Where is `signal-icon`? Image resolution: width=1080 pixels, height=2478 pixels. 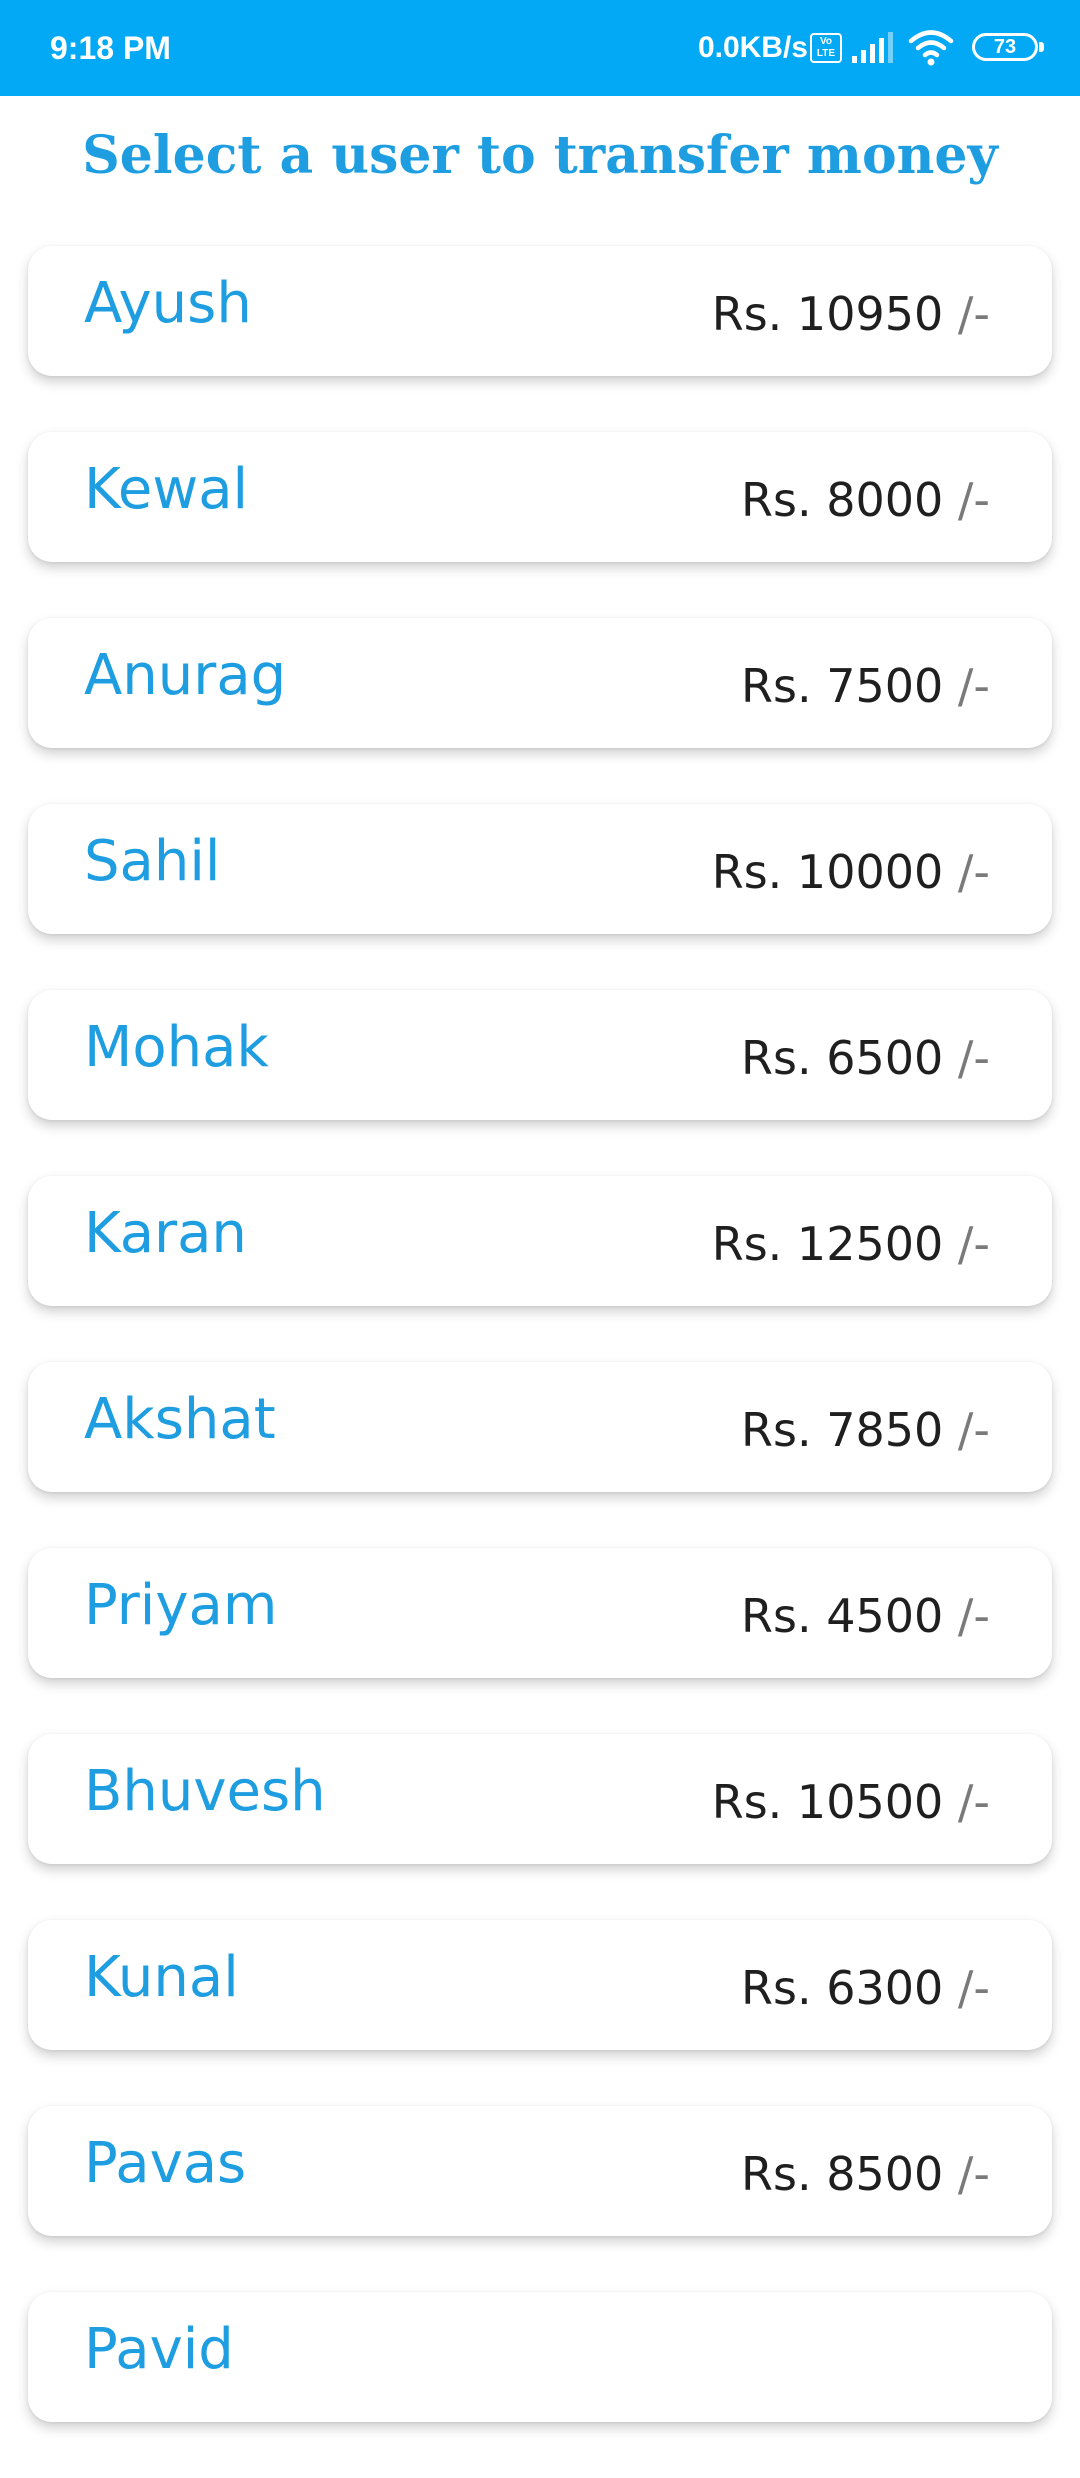
signal-icon is located at coordinates (872, 47).